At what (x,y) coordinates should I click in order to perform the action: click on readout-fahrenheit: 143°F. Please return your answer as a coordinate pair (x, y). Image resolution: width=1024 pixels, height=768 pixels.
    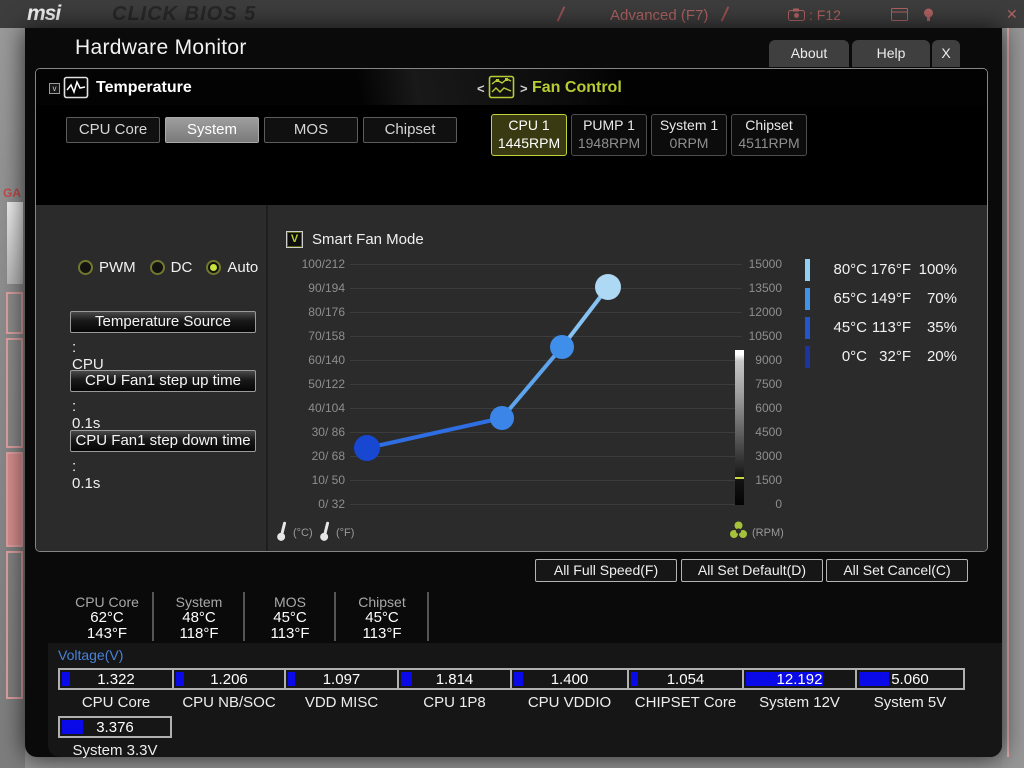
    Looking at the image, I should click on (107, 633).